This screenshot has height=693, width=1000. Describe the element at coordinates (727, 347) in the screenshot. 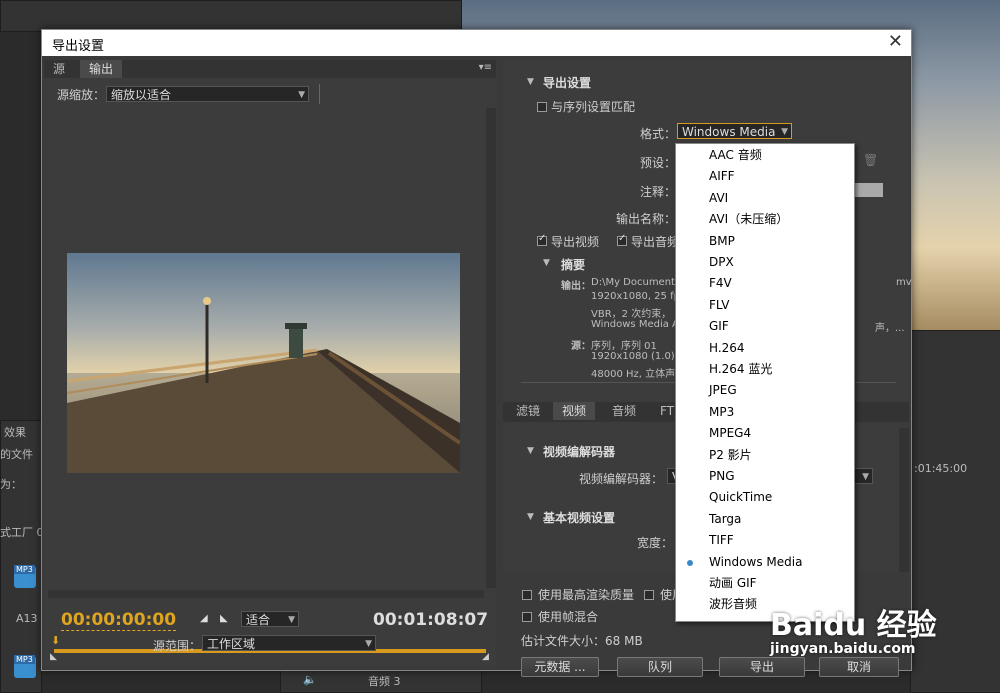

I see `format-option-label: H.264` at that location.